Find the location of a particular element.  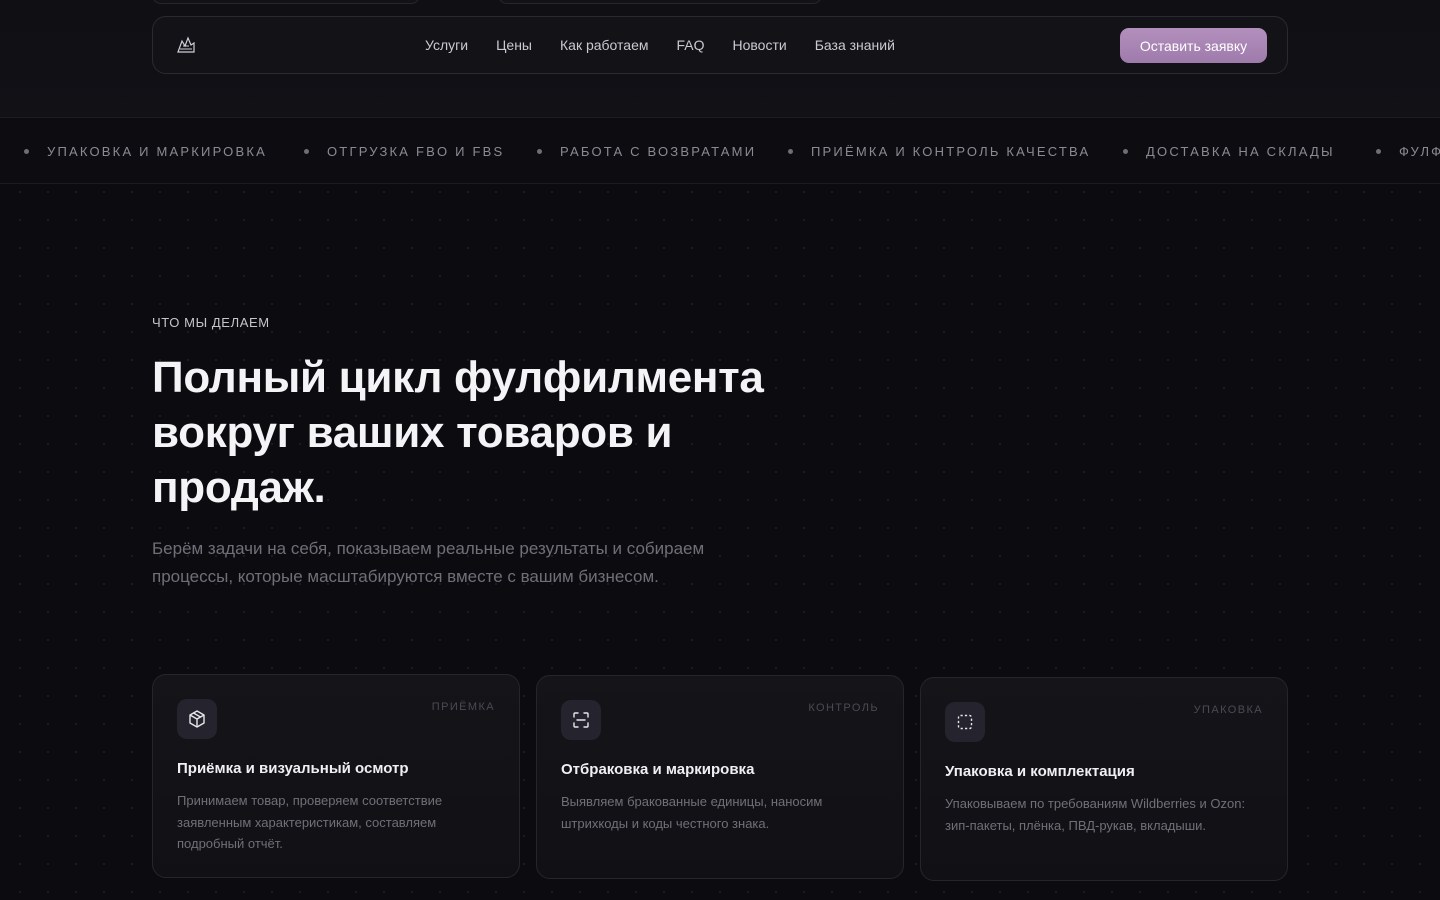

card-tag: КОНТРОЛЬ is located at coordinates (843, 708).